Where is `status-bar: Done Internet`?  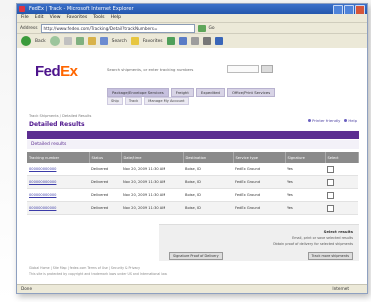 status-bar: Done Internet is located at coordinates (192, 288).